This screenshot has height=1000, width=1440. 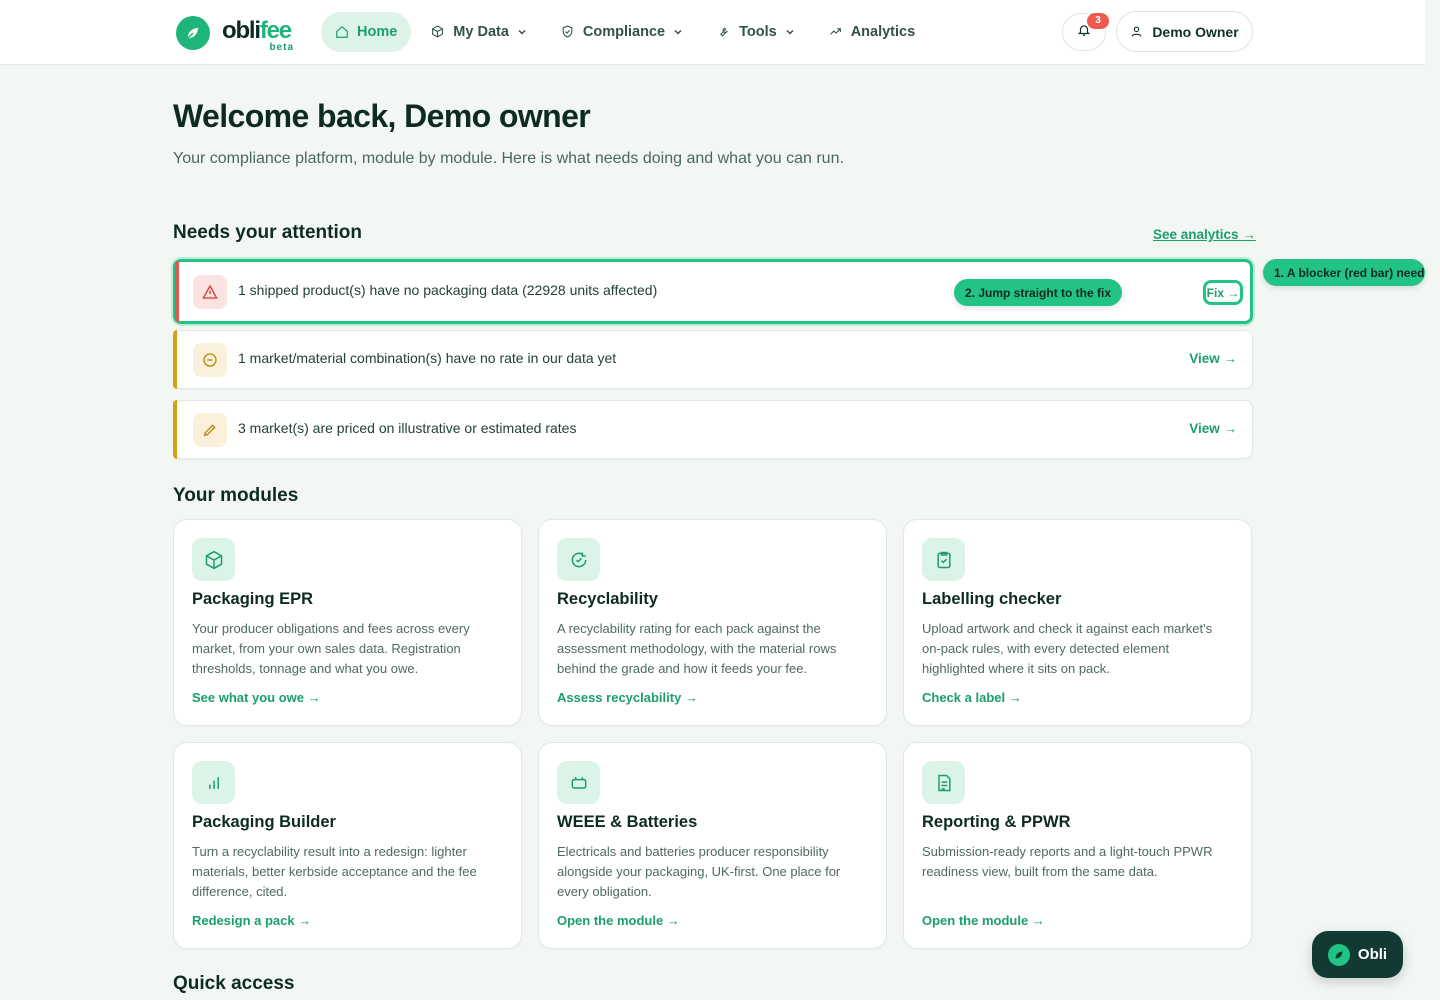 I want to click on attention-section-title: Needs your attention, so click(x=267, y=232).